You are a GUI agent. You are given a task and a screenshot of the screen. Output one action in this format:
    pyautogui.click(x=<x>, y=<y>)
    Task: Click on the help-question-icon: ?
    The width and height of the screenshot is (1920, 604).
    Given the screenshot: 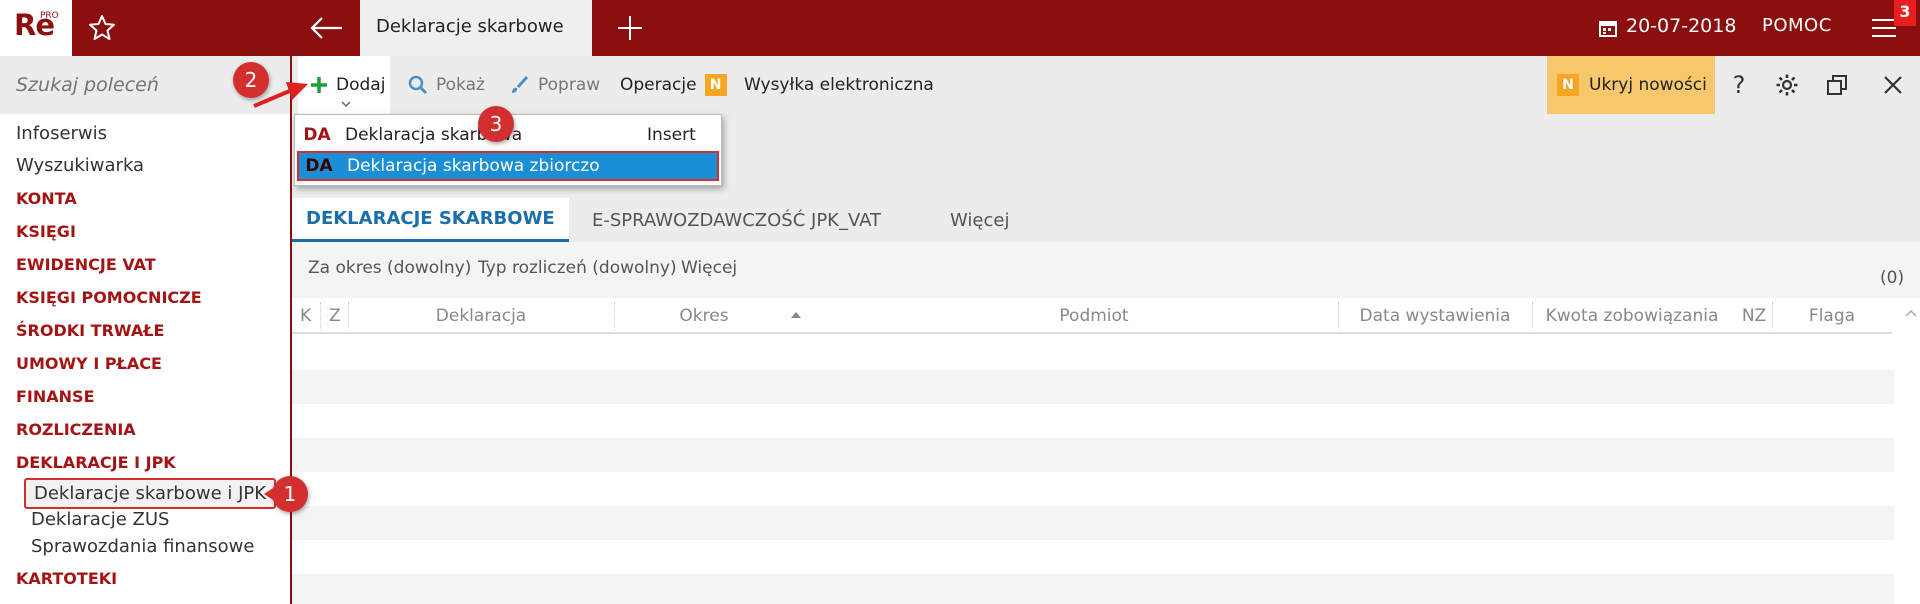 What is the action you would take?
    pyautogui.click(x=1739, y=85)
    